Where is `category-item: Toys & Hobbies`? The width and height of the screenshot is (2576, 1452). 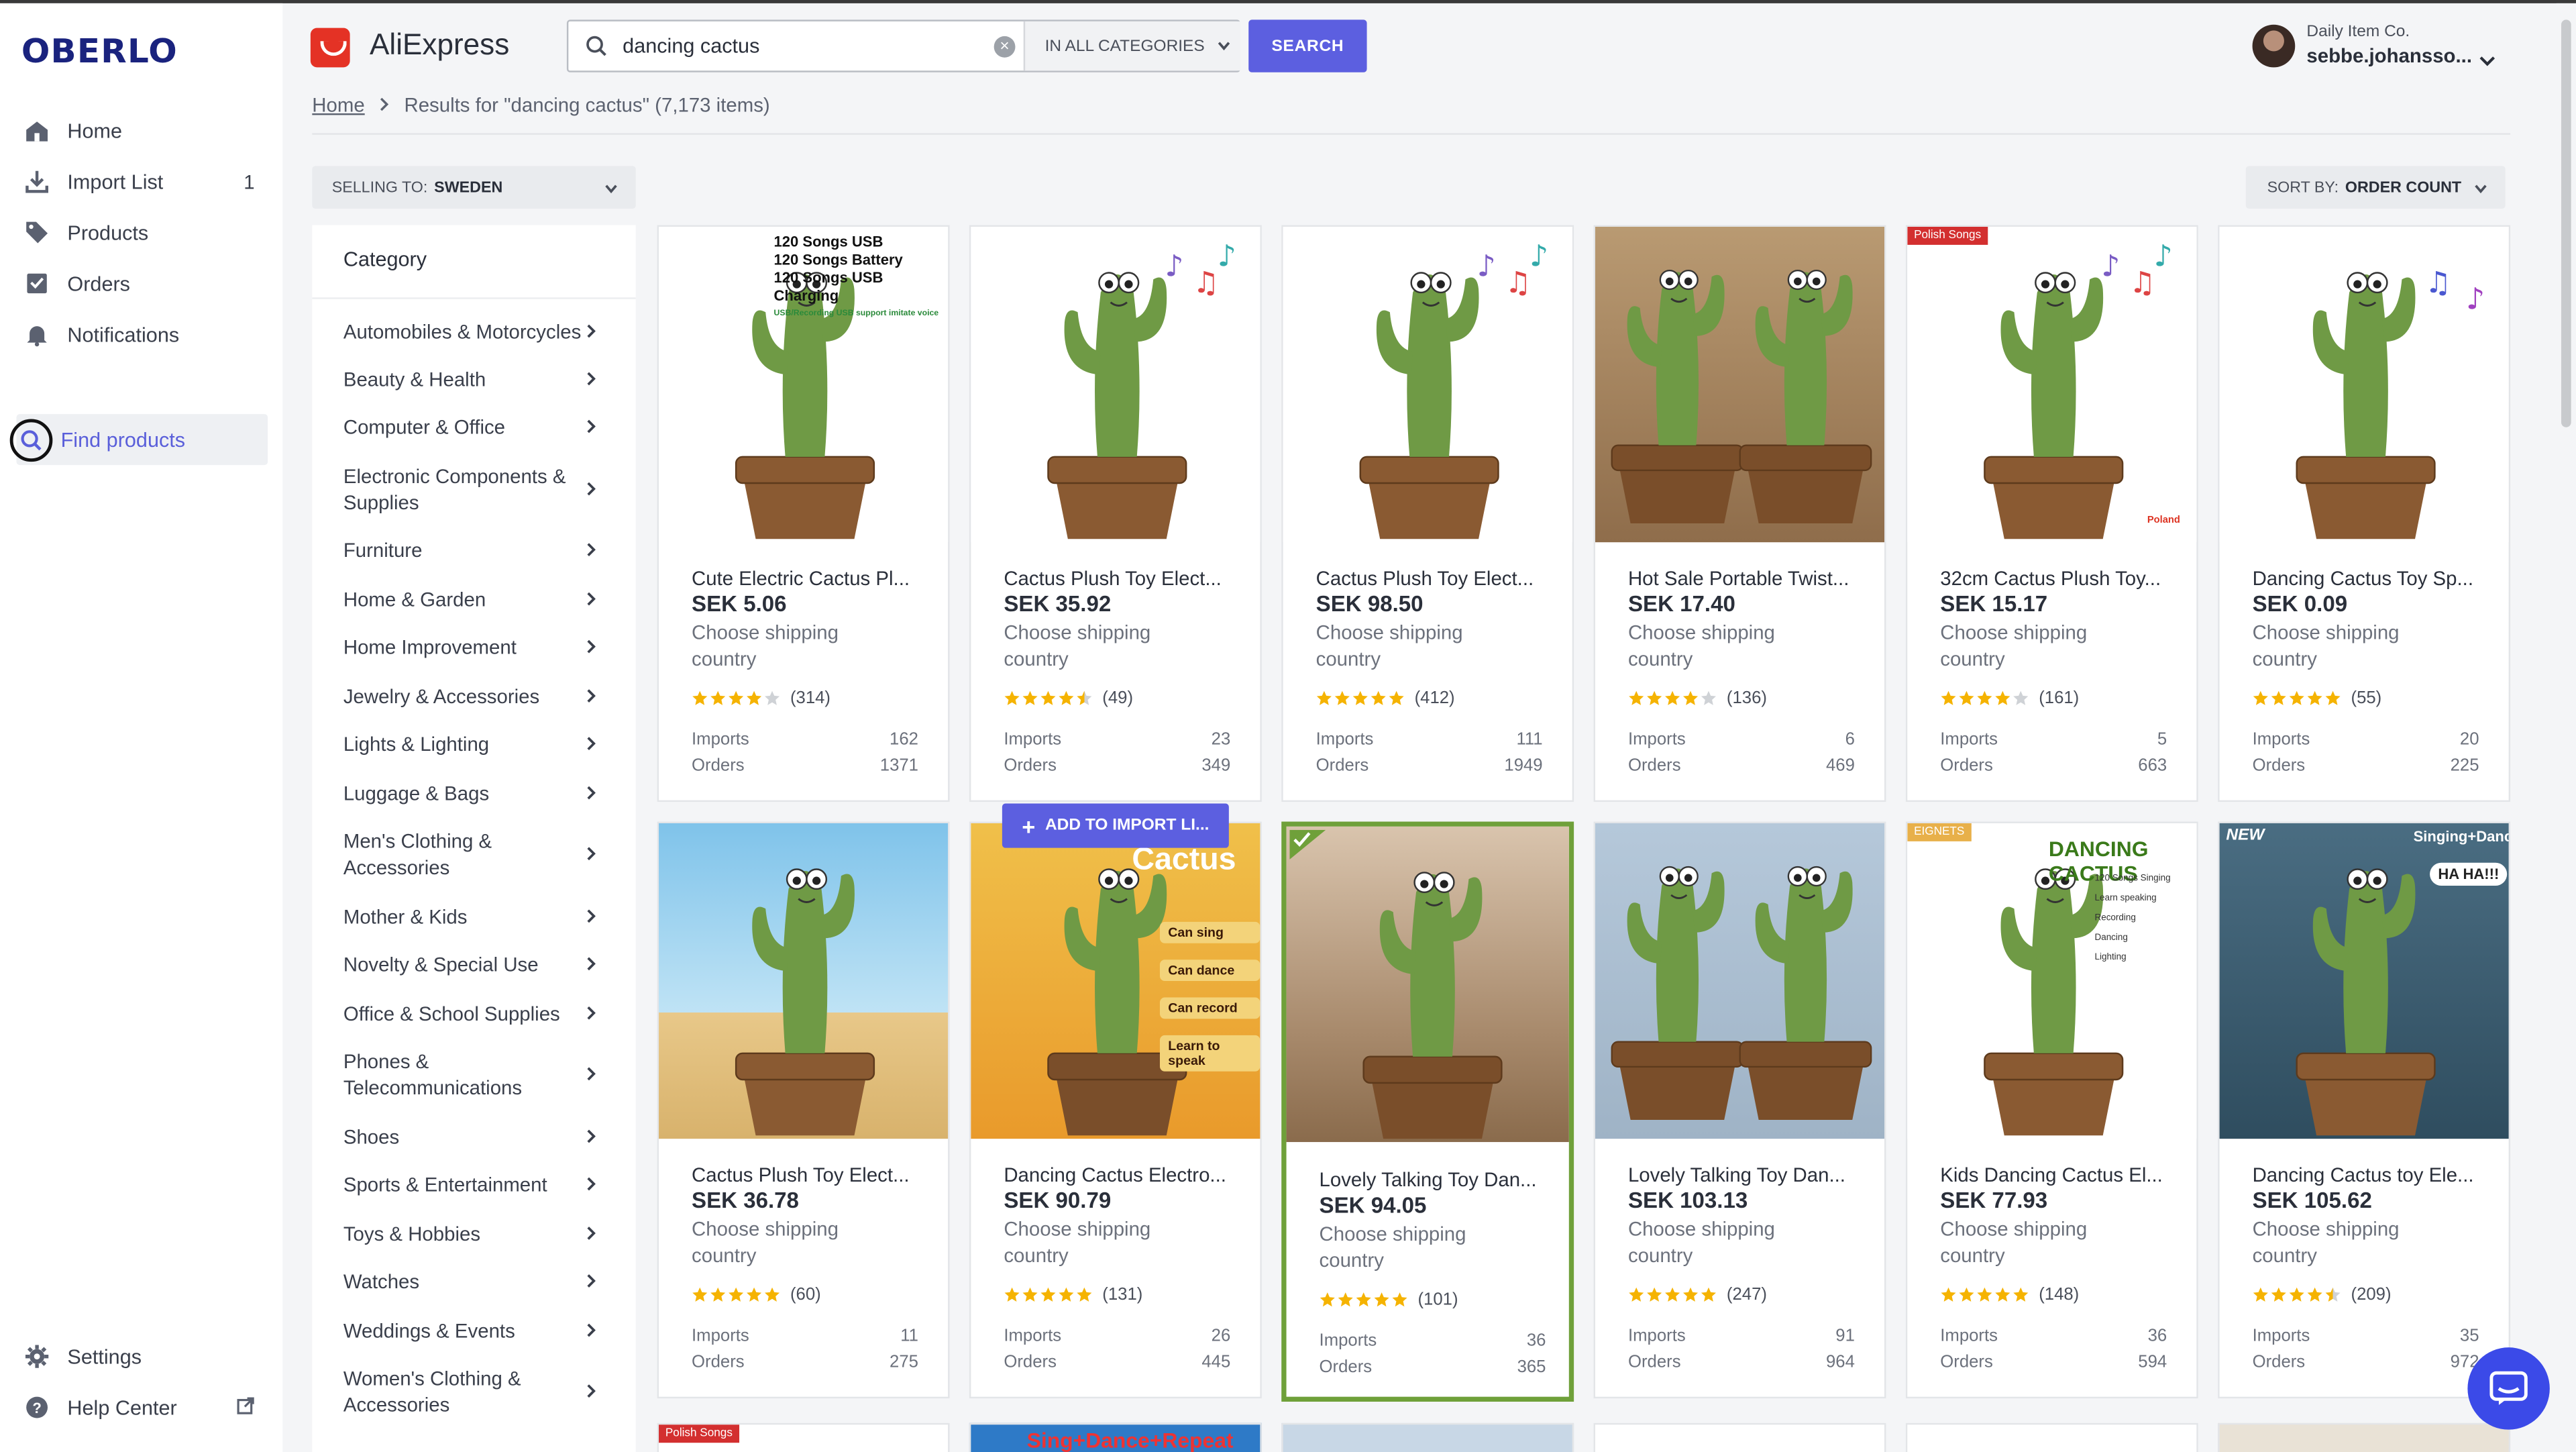 category-item: Toys & Hobbies is located at coordinates (483, 1234).